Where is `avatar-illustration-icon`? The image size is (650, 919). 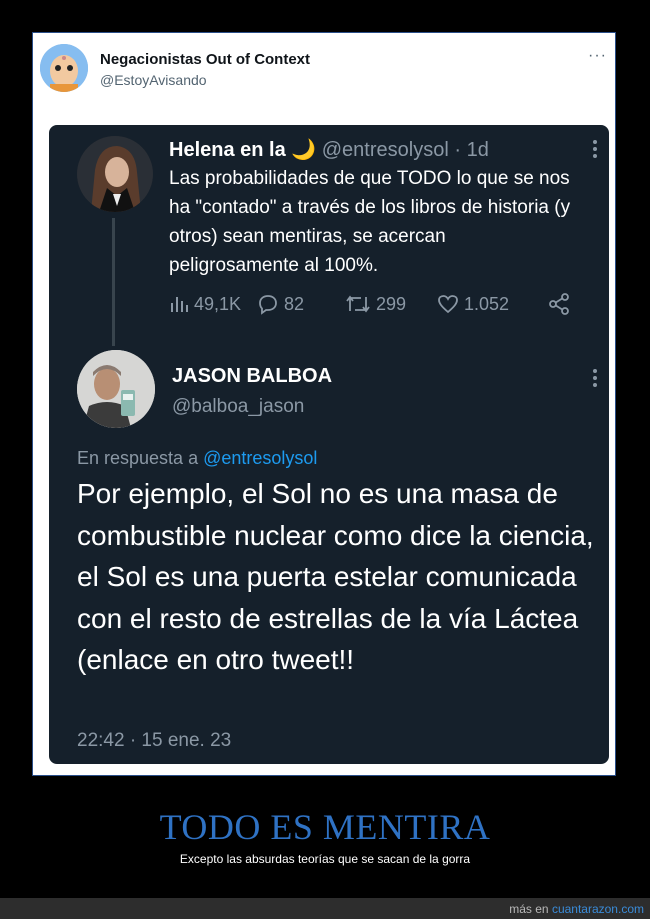
avatar-illustration-icon is located at coordinates (64, 68).